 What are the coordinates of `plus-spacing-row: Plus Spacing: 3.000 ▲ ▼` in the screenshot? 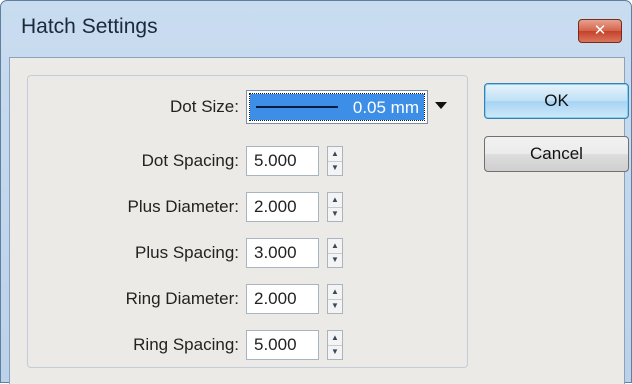 It's located at (248, 253).